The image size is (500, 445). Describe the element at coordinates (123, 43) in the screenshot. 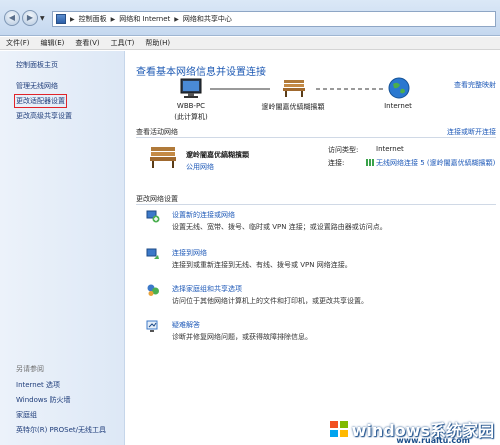

I see `menu-tools: 工具(T)` at that location.